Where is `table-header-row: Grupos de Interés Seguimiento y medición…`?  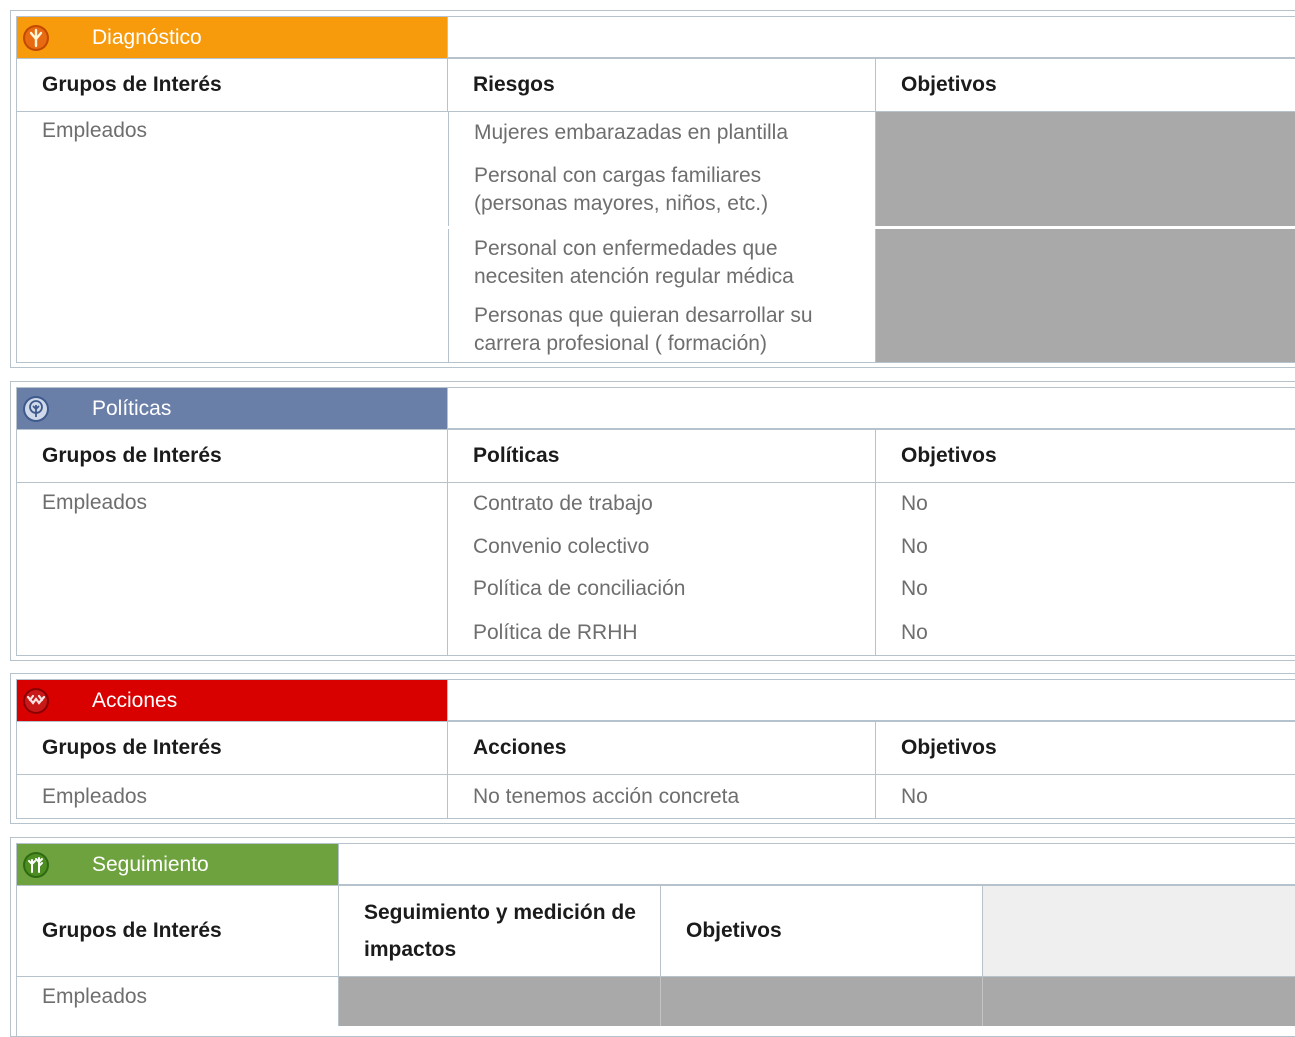
table-header-row: Grupos de Interés Seguimiento y medición… is located at coordinates (656, 930).